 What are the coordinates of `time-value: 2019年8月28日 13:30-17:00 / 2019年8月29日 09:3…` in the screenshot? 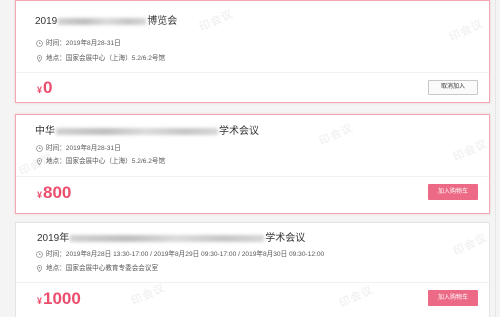 It's located at (195, 254).